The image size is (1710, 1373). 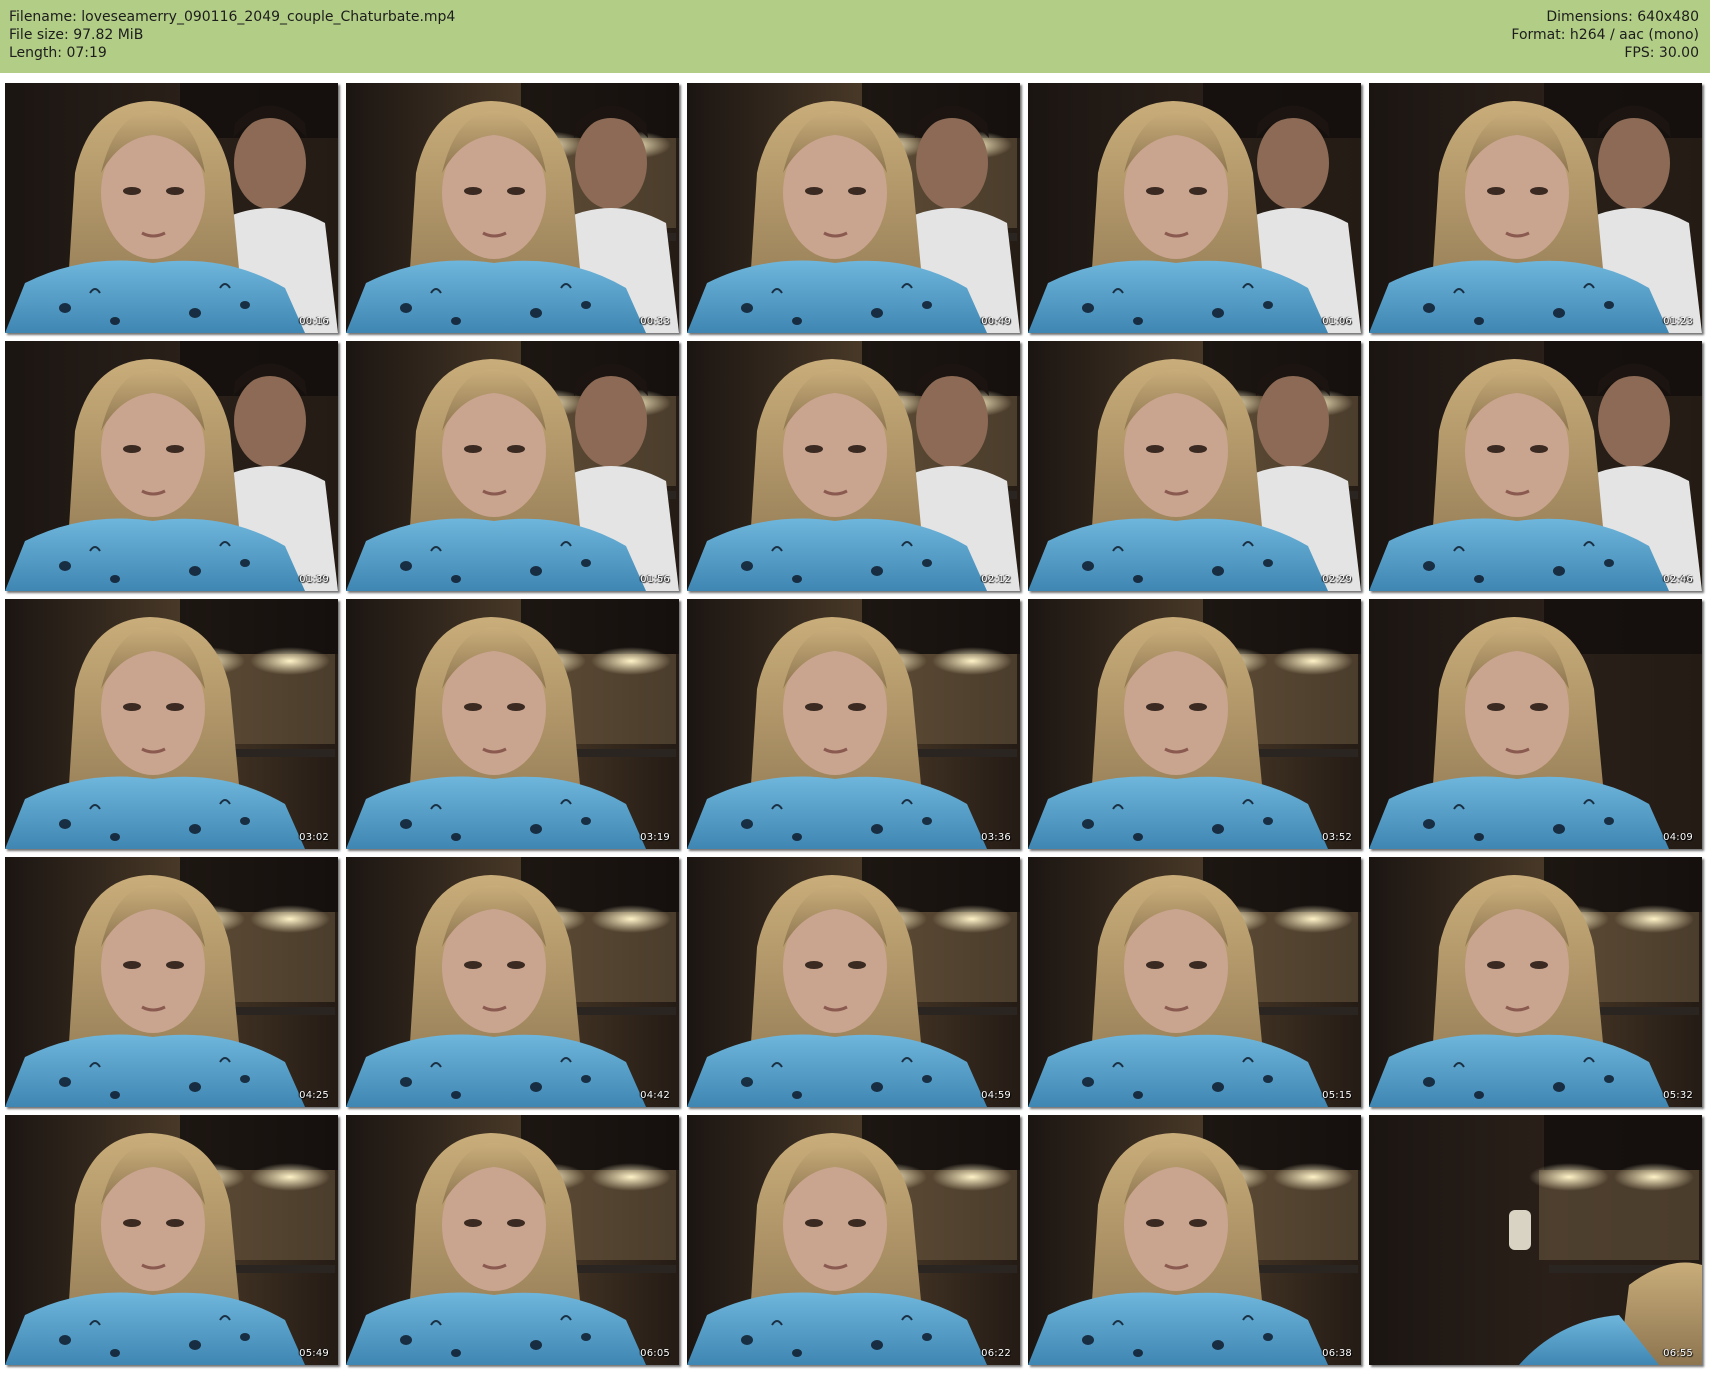 I want to click on video-thumbnail: 05:32, so click(x=1535, y=982).